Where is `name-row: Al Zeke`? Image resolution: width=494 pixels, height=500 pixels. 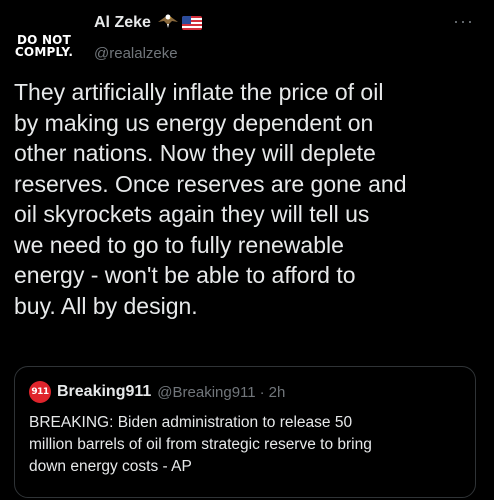 name-row: Al Zeke is located at coordinates (148, 23).